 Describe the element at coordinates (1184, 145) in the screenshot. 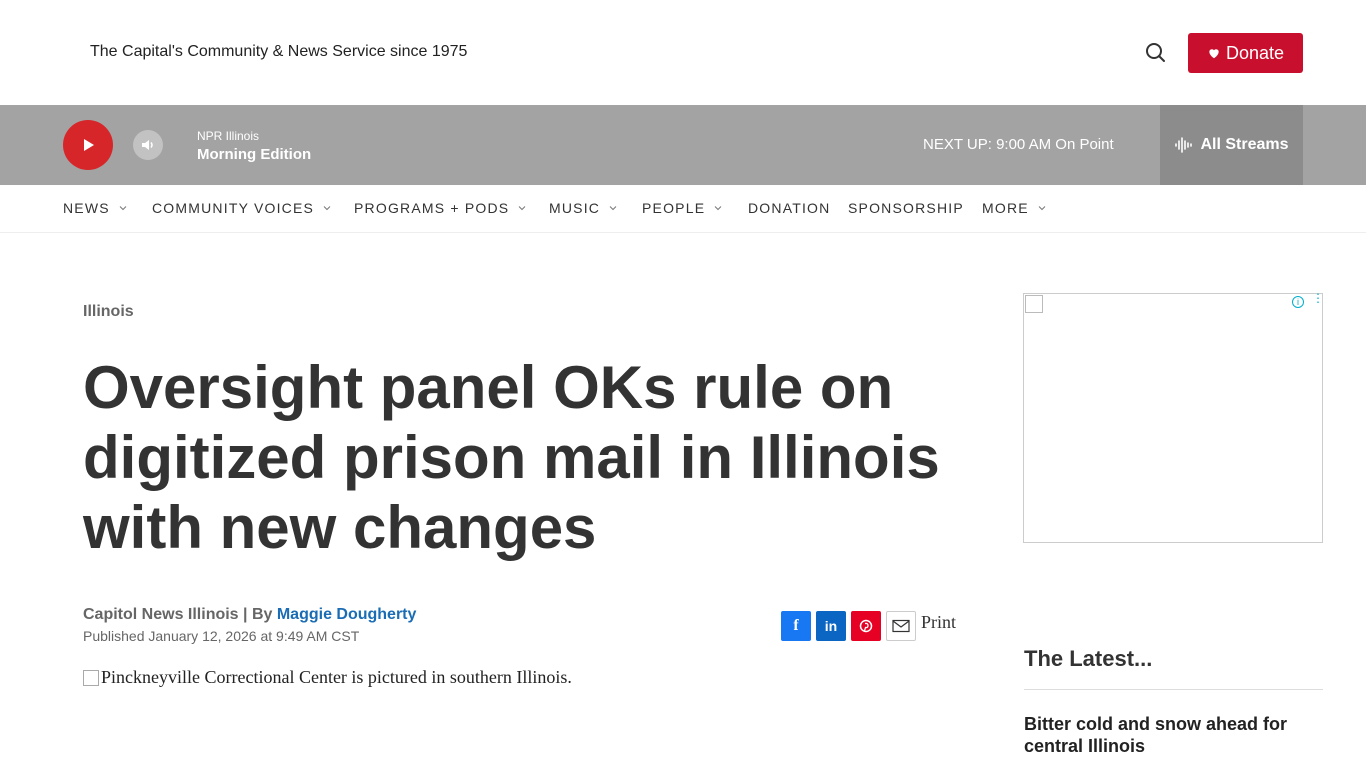

I see `audio-wave-icon` at that location.